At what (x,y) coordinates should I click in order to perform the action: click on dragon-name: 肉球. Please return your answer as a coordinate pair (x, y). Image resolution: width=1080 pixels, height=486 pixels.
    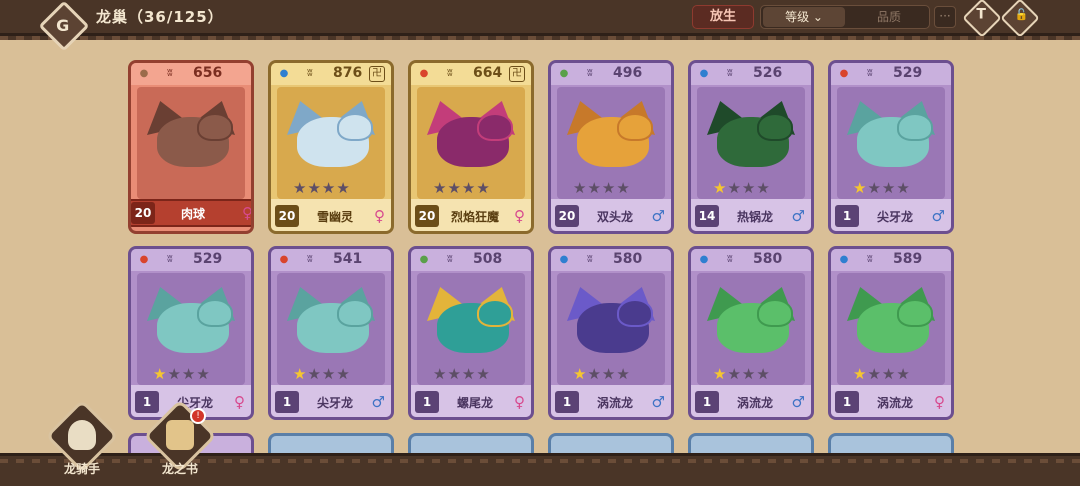
    Looking at the image, I should click on (192, 214).